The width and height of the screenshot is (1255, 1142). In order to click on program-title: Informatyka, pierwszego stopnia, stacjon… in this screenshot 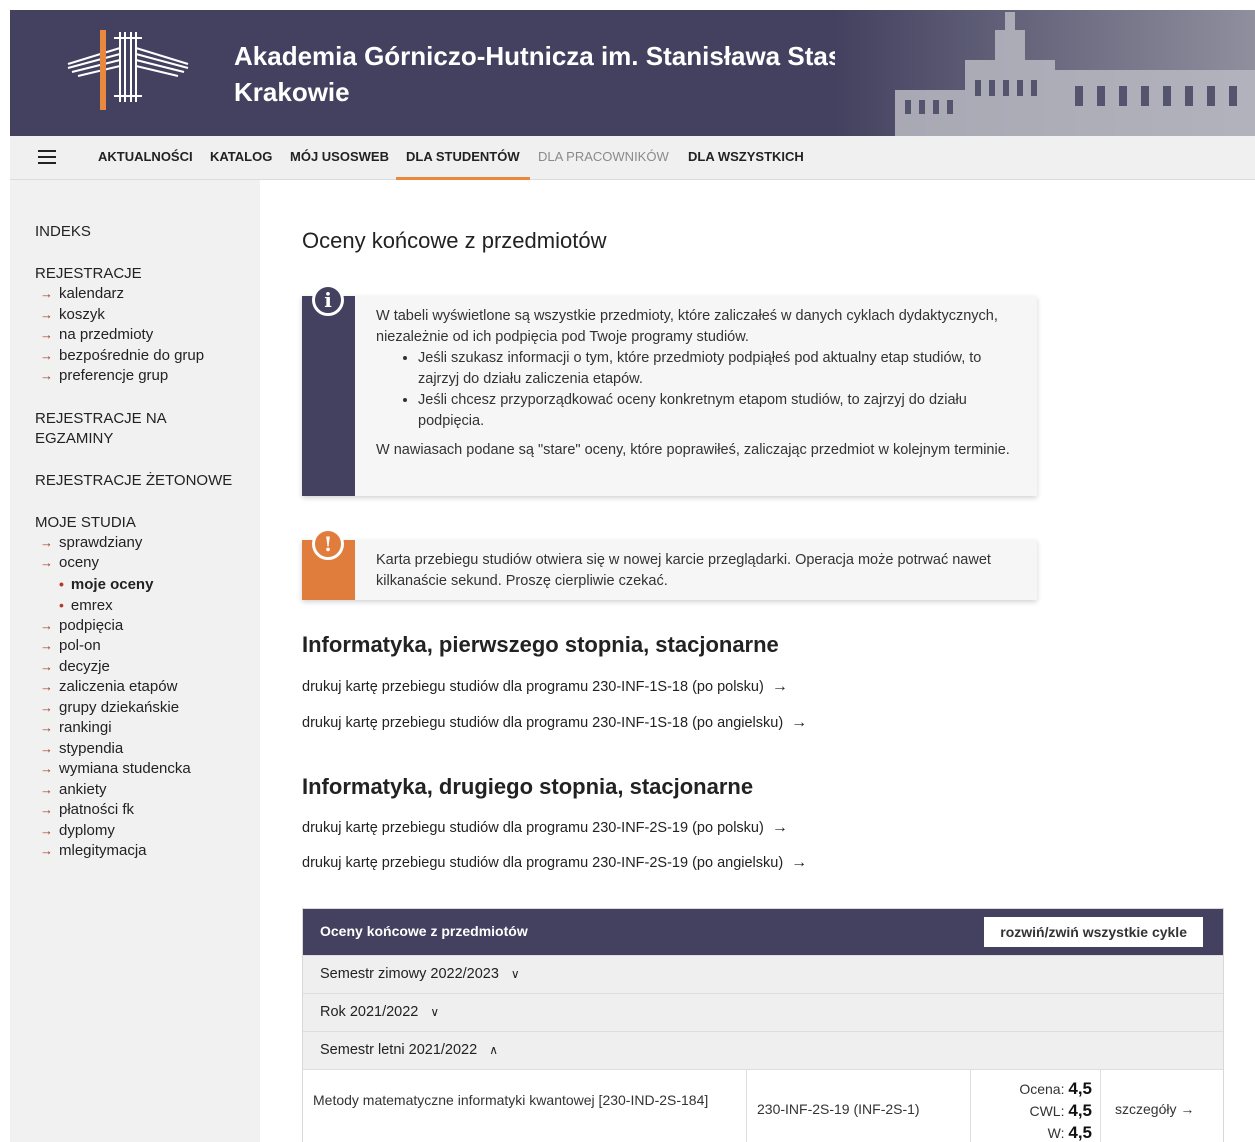, I will do `click(540, 644)`.